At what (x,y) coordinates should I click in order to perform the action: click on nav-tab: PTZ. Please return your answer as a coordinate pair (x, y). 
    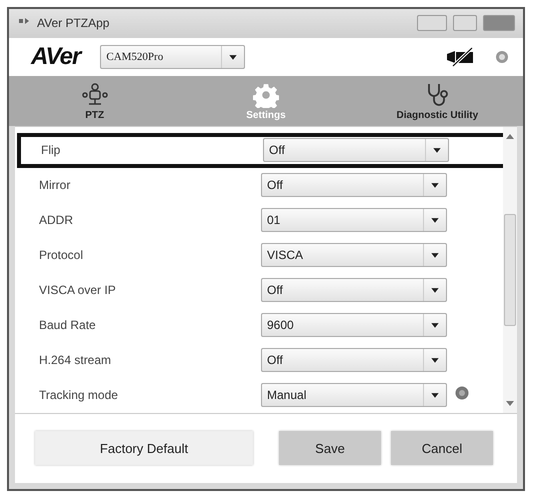
    Looking at the image, I should click on (94, 101).